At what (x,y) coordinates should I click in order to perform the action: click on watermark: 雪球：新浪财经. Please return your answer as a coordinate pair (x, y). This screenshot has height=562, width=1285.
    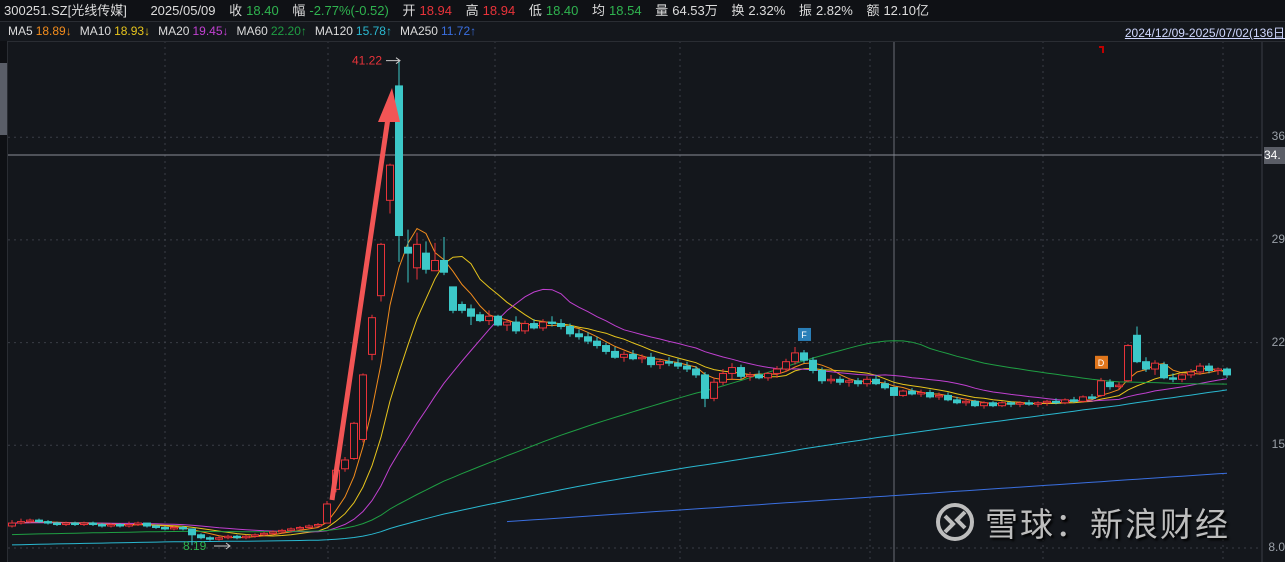
    Looking at the image, I should click on (1082, 522).